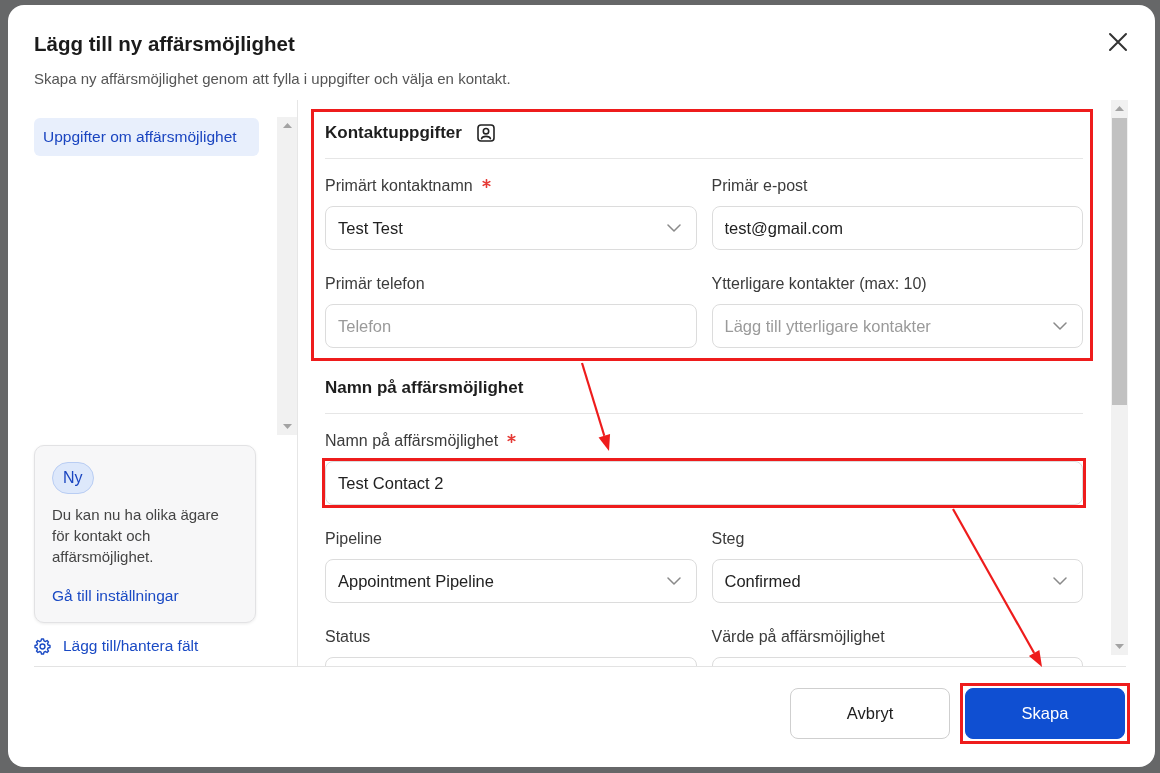 The height and width of the screenshot is (773, 1160). I want to click on settings-link: Gå till inställningar, so click(115, 596).